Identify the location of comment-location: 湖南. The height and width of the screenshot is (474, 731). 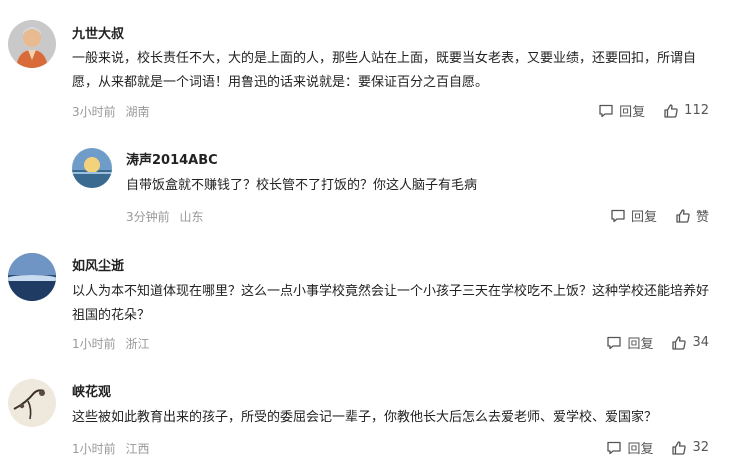
(137, 112).